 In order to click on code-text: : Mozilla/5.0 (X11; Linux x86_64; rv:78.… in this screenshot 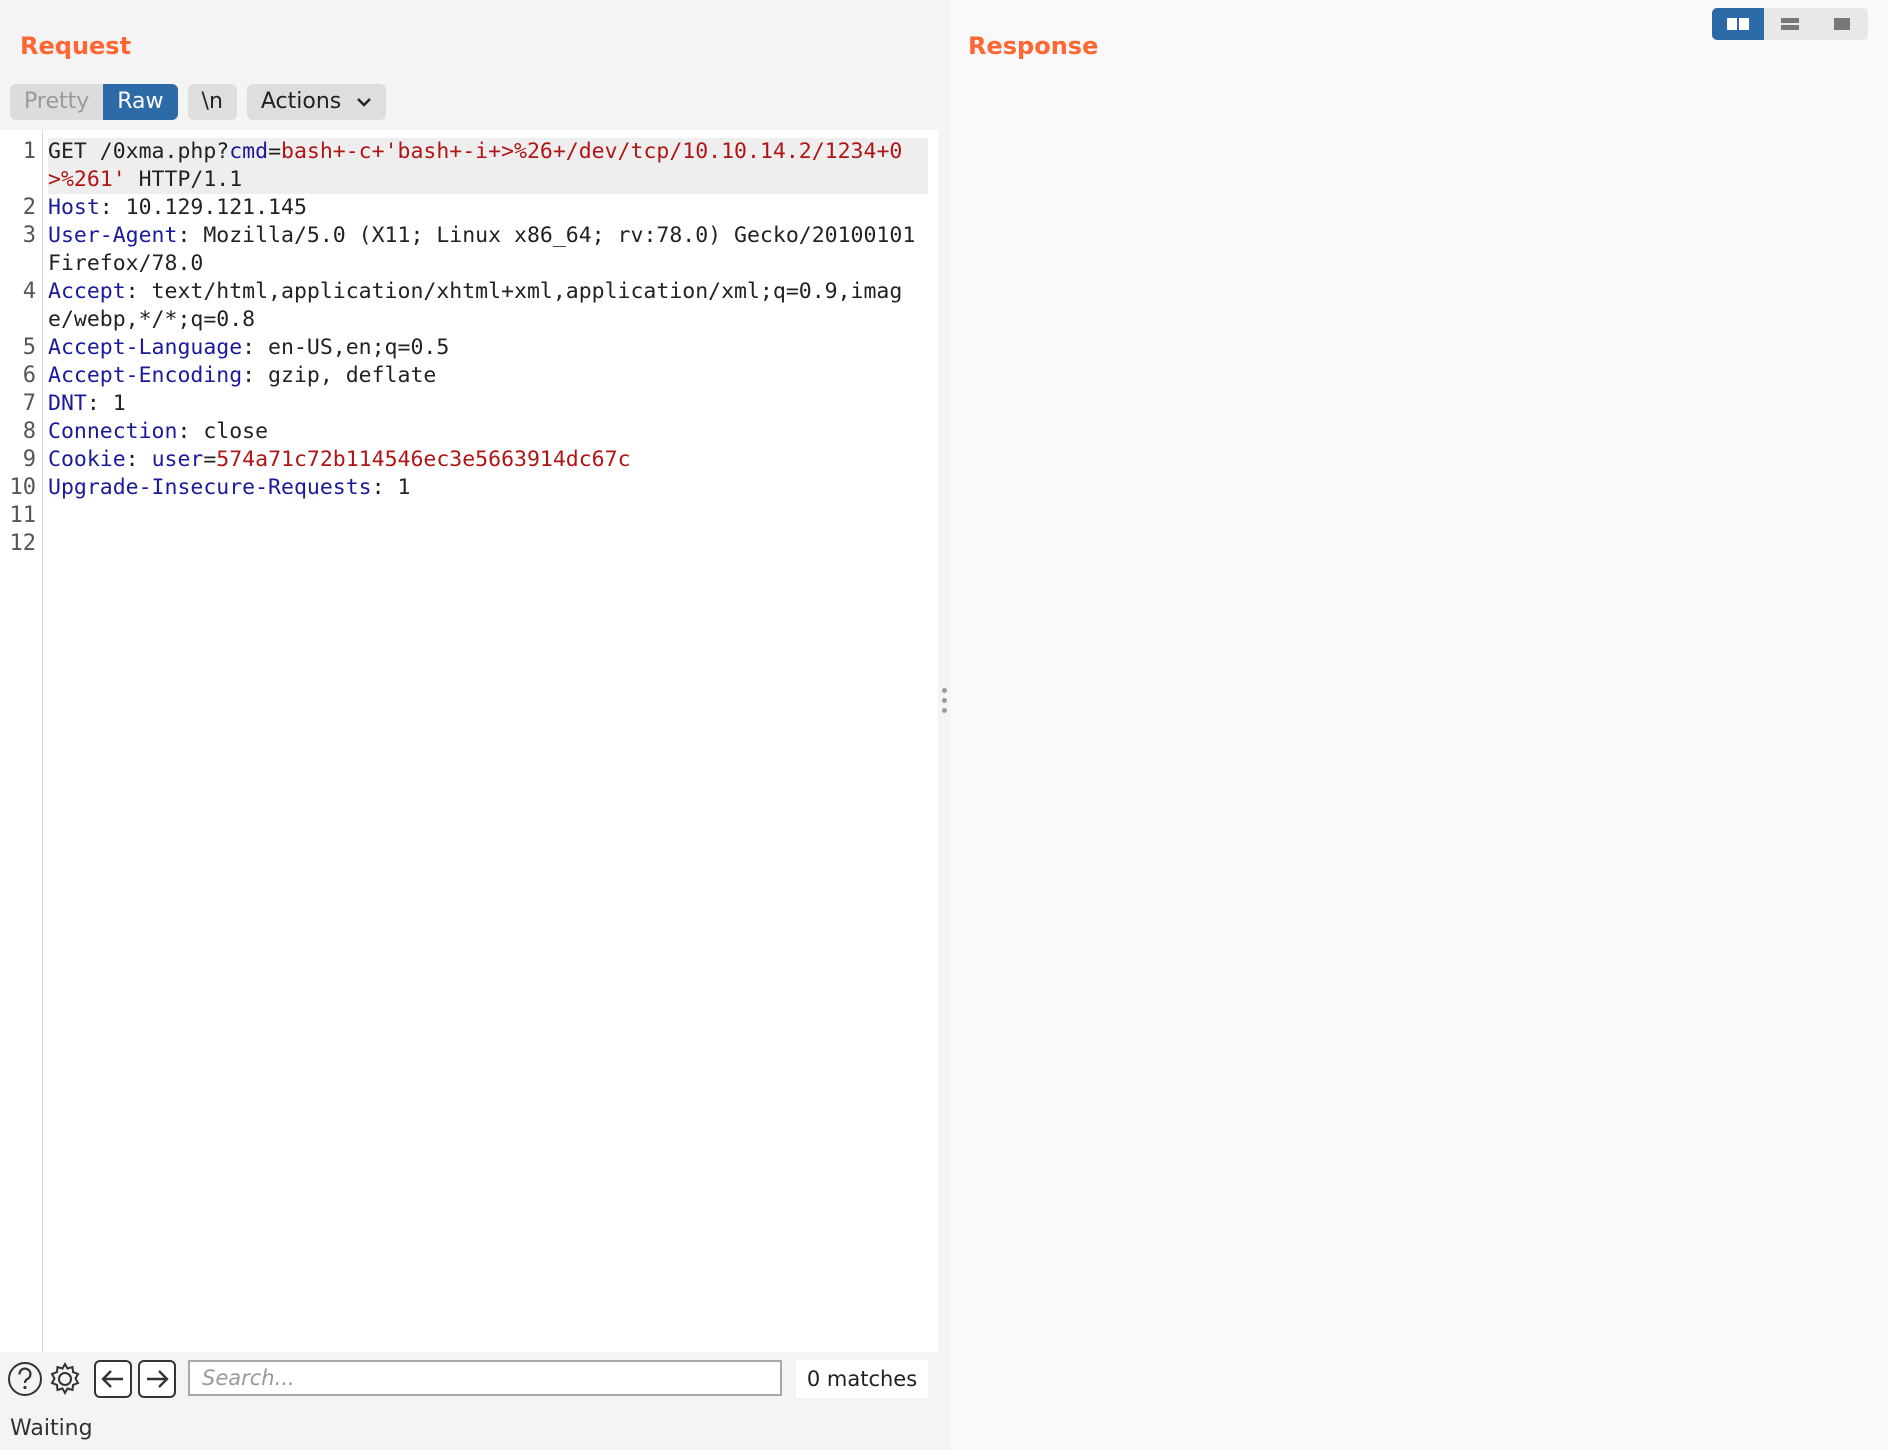, I will do `click(488, 249)`.